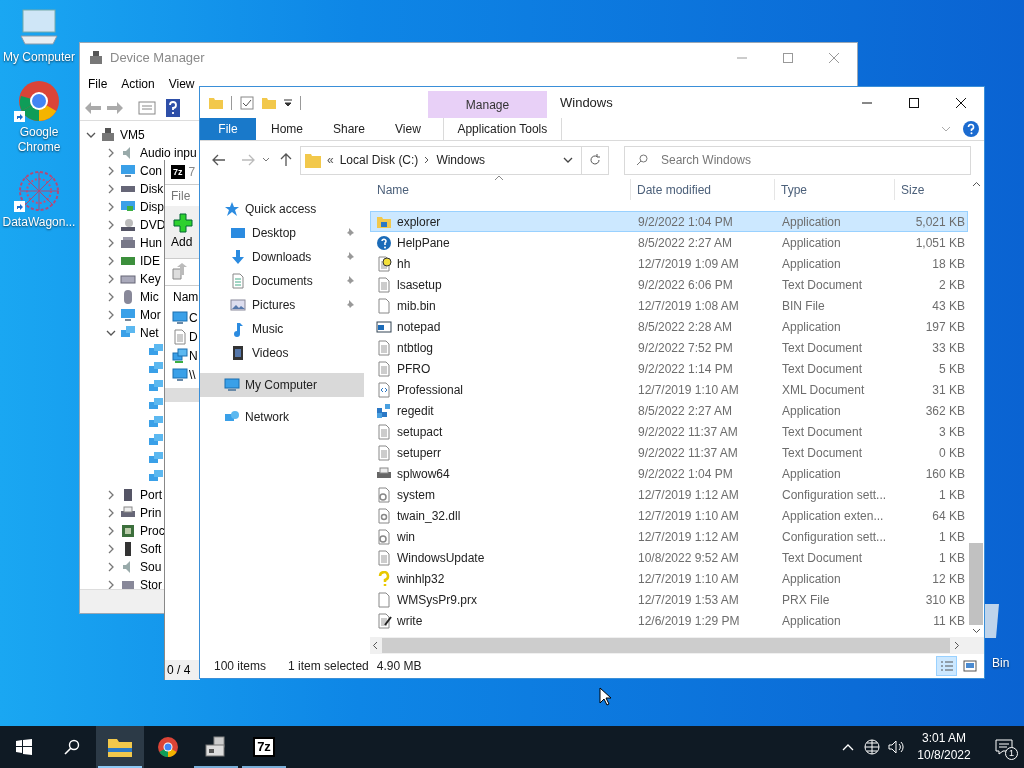 This screenshot has height=768, width=1024. What do you see at coordinates (150, 279) in the screenshot?
I see `tree-item: Key` at bounding box center [150, 279].